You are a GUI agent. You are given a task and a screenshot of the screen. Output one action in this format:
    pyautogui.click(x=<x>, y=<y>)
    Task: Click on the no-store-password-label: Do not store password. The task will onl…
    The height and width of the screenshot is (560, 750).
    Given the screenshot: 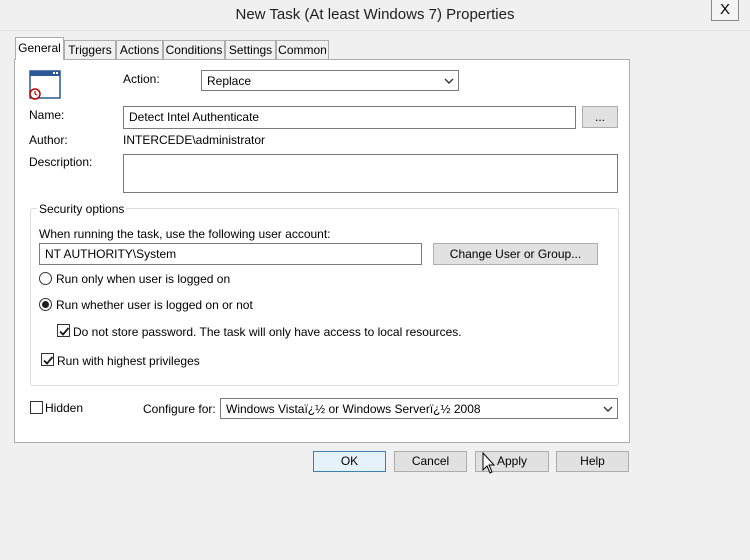 What is the action you would take?
    pyautogui.click(x=267, y=332)
    